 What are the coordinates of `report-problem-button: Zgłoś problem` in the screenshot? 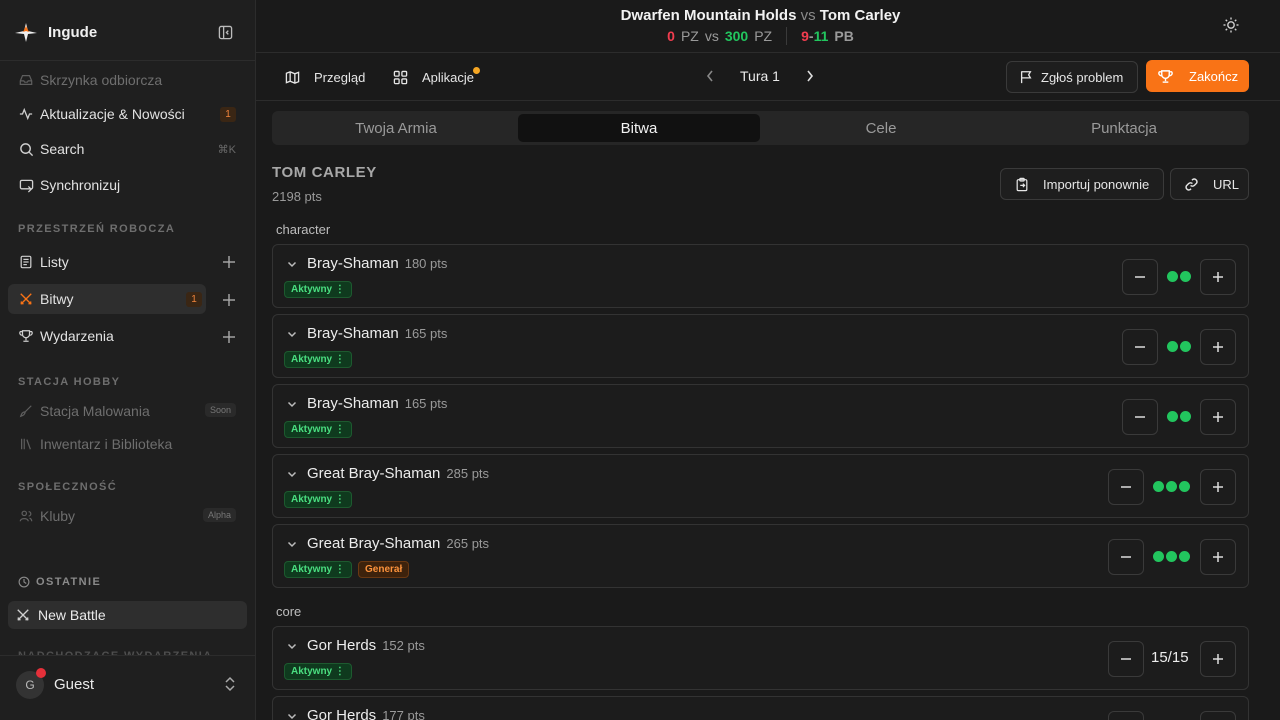 It's located at (1072, 77).